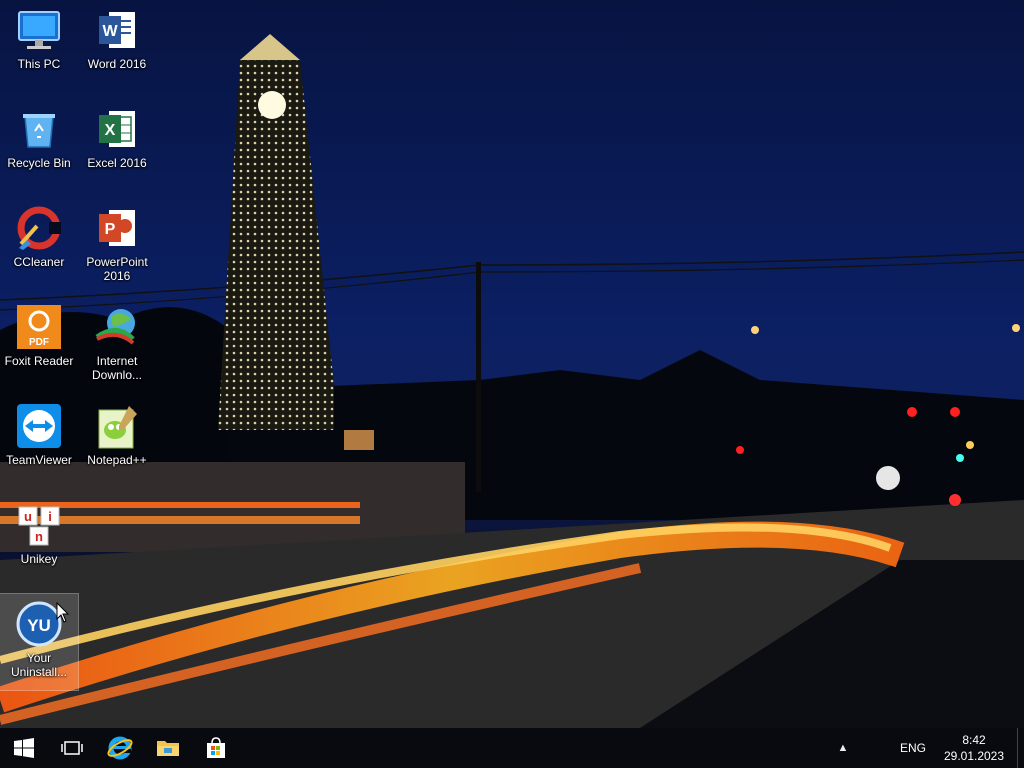 The height and width of the screenshot is (768, 1024). What do you see at coordinates (110, 31) in the screenshot?
I see `svg-text: W` at bounding box center [110, 31].